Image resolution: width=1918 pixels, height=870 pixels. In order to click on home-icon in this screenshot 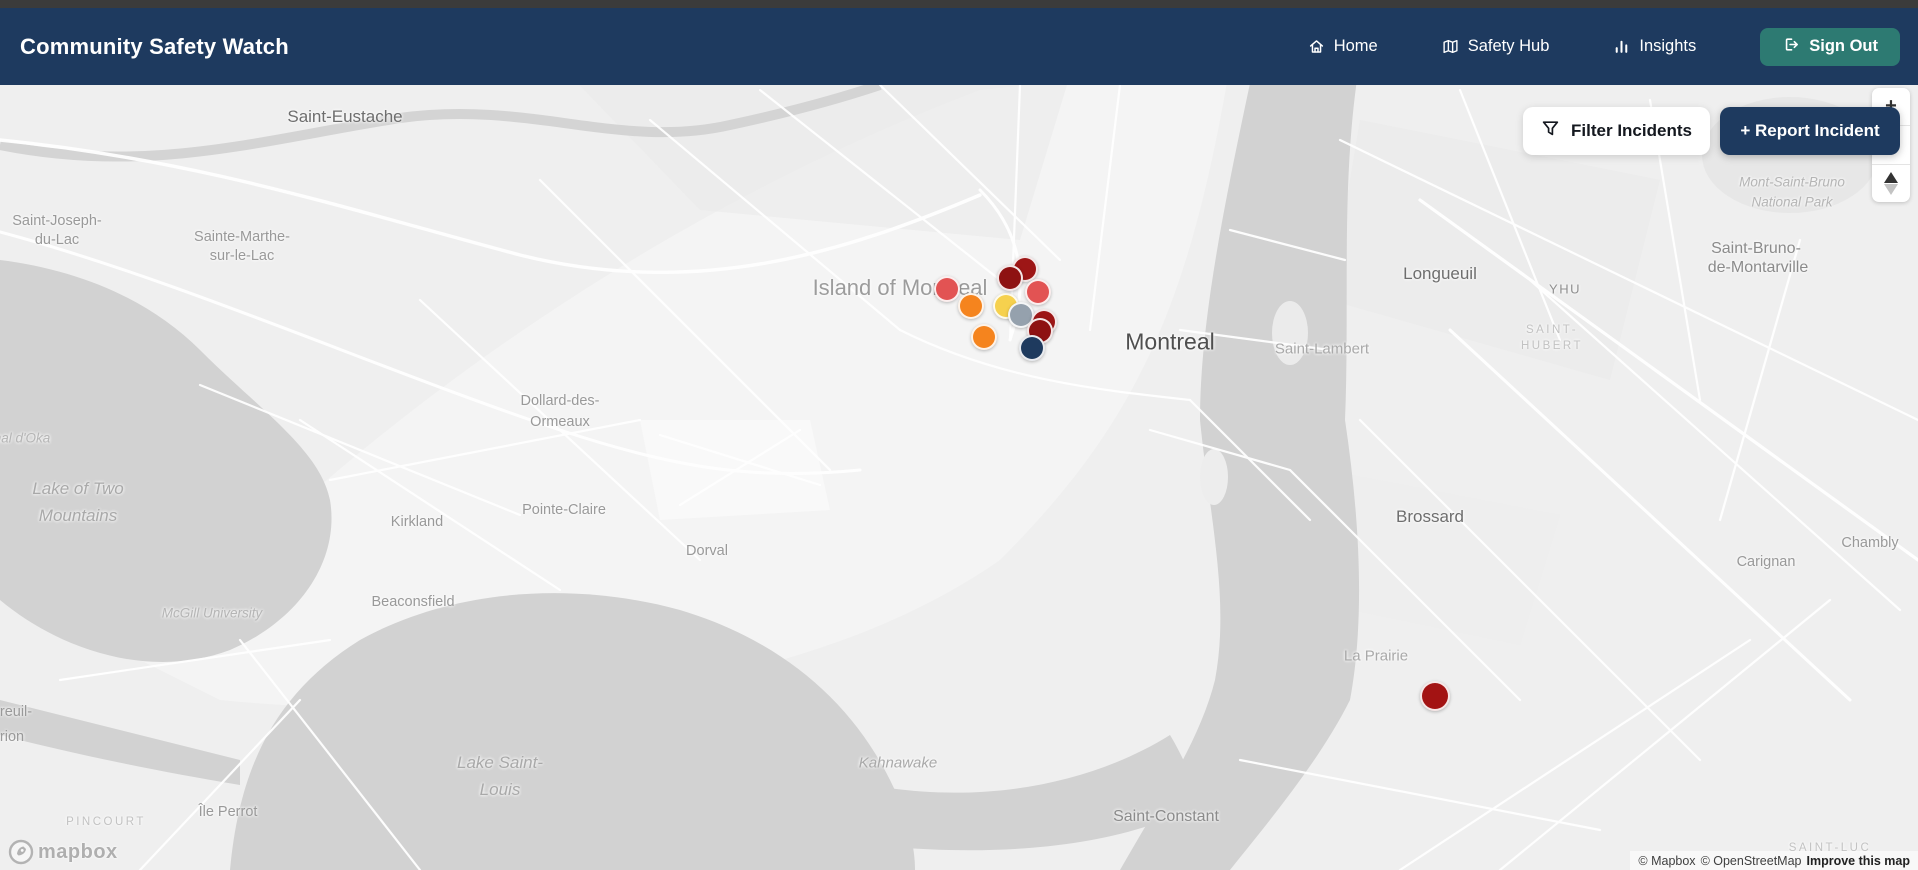, I will do `click(1316, 46)`.